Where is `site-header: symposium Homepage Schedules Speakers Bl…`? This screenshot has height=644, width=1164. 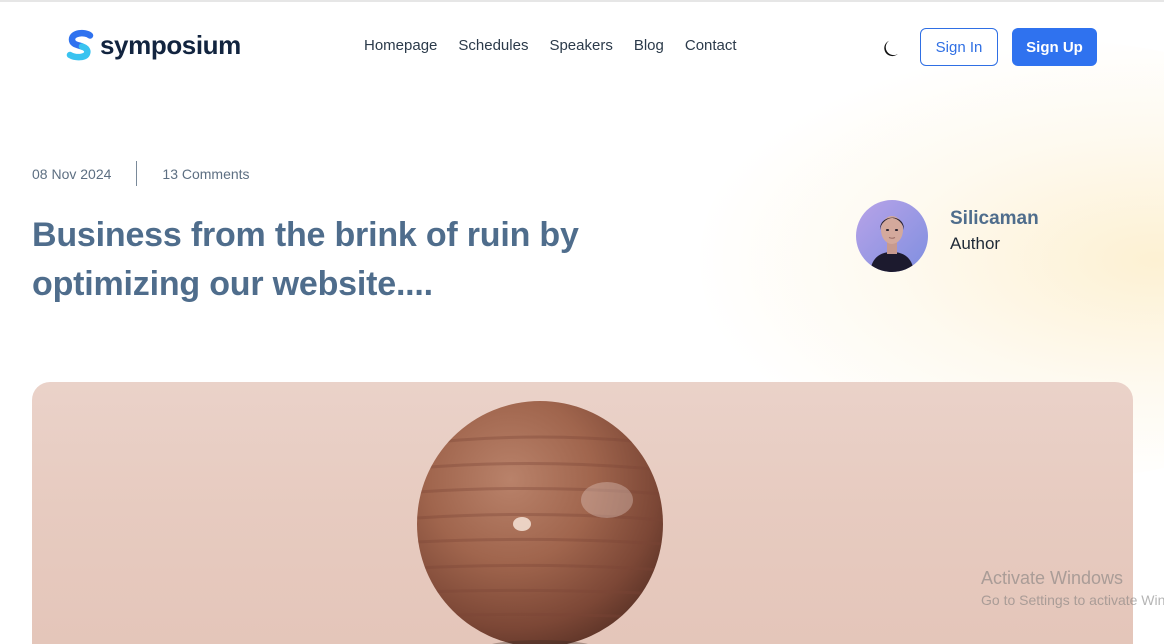 site-header: symposium Homepage Schedules Speakers Bl… is located at coordinates (582, 46).